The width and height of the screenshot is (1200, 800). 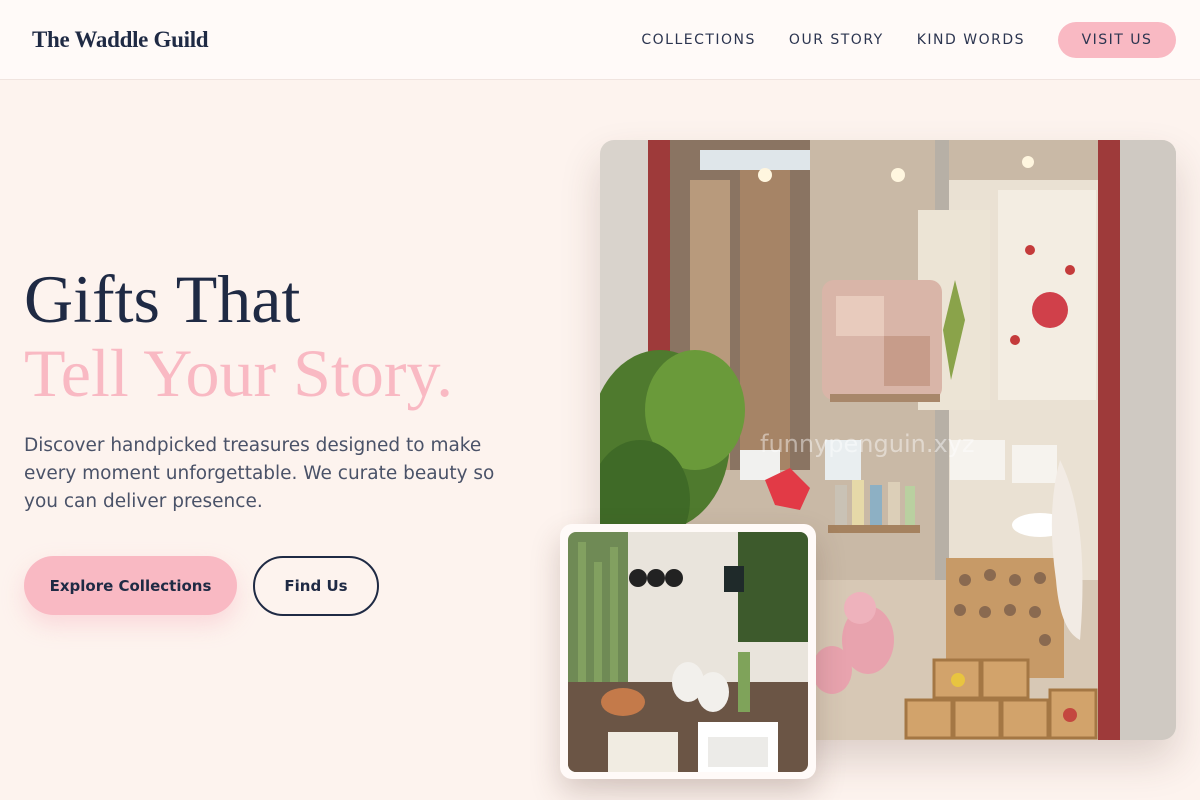 I want to click on detail-photo-card, so click(x=688, y=651).